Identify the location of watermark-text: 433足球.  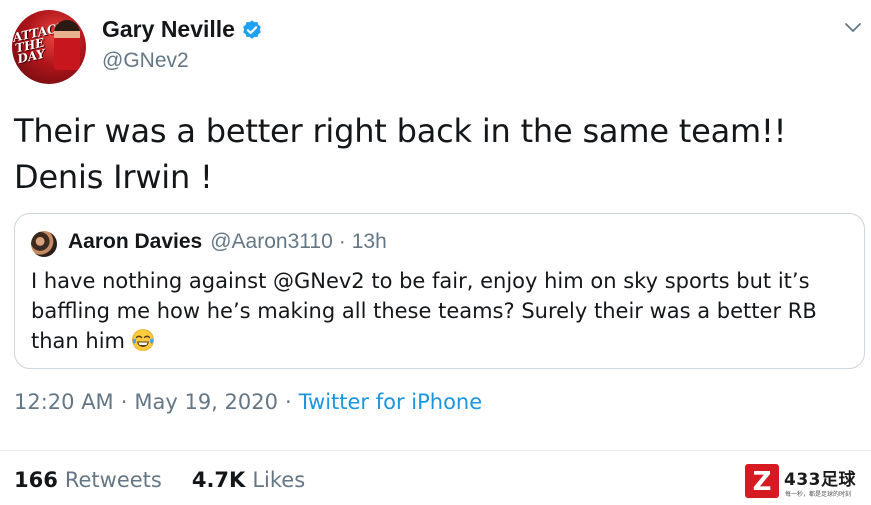
(820, 480).